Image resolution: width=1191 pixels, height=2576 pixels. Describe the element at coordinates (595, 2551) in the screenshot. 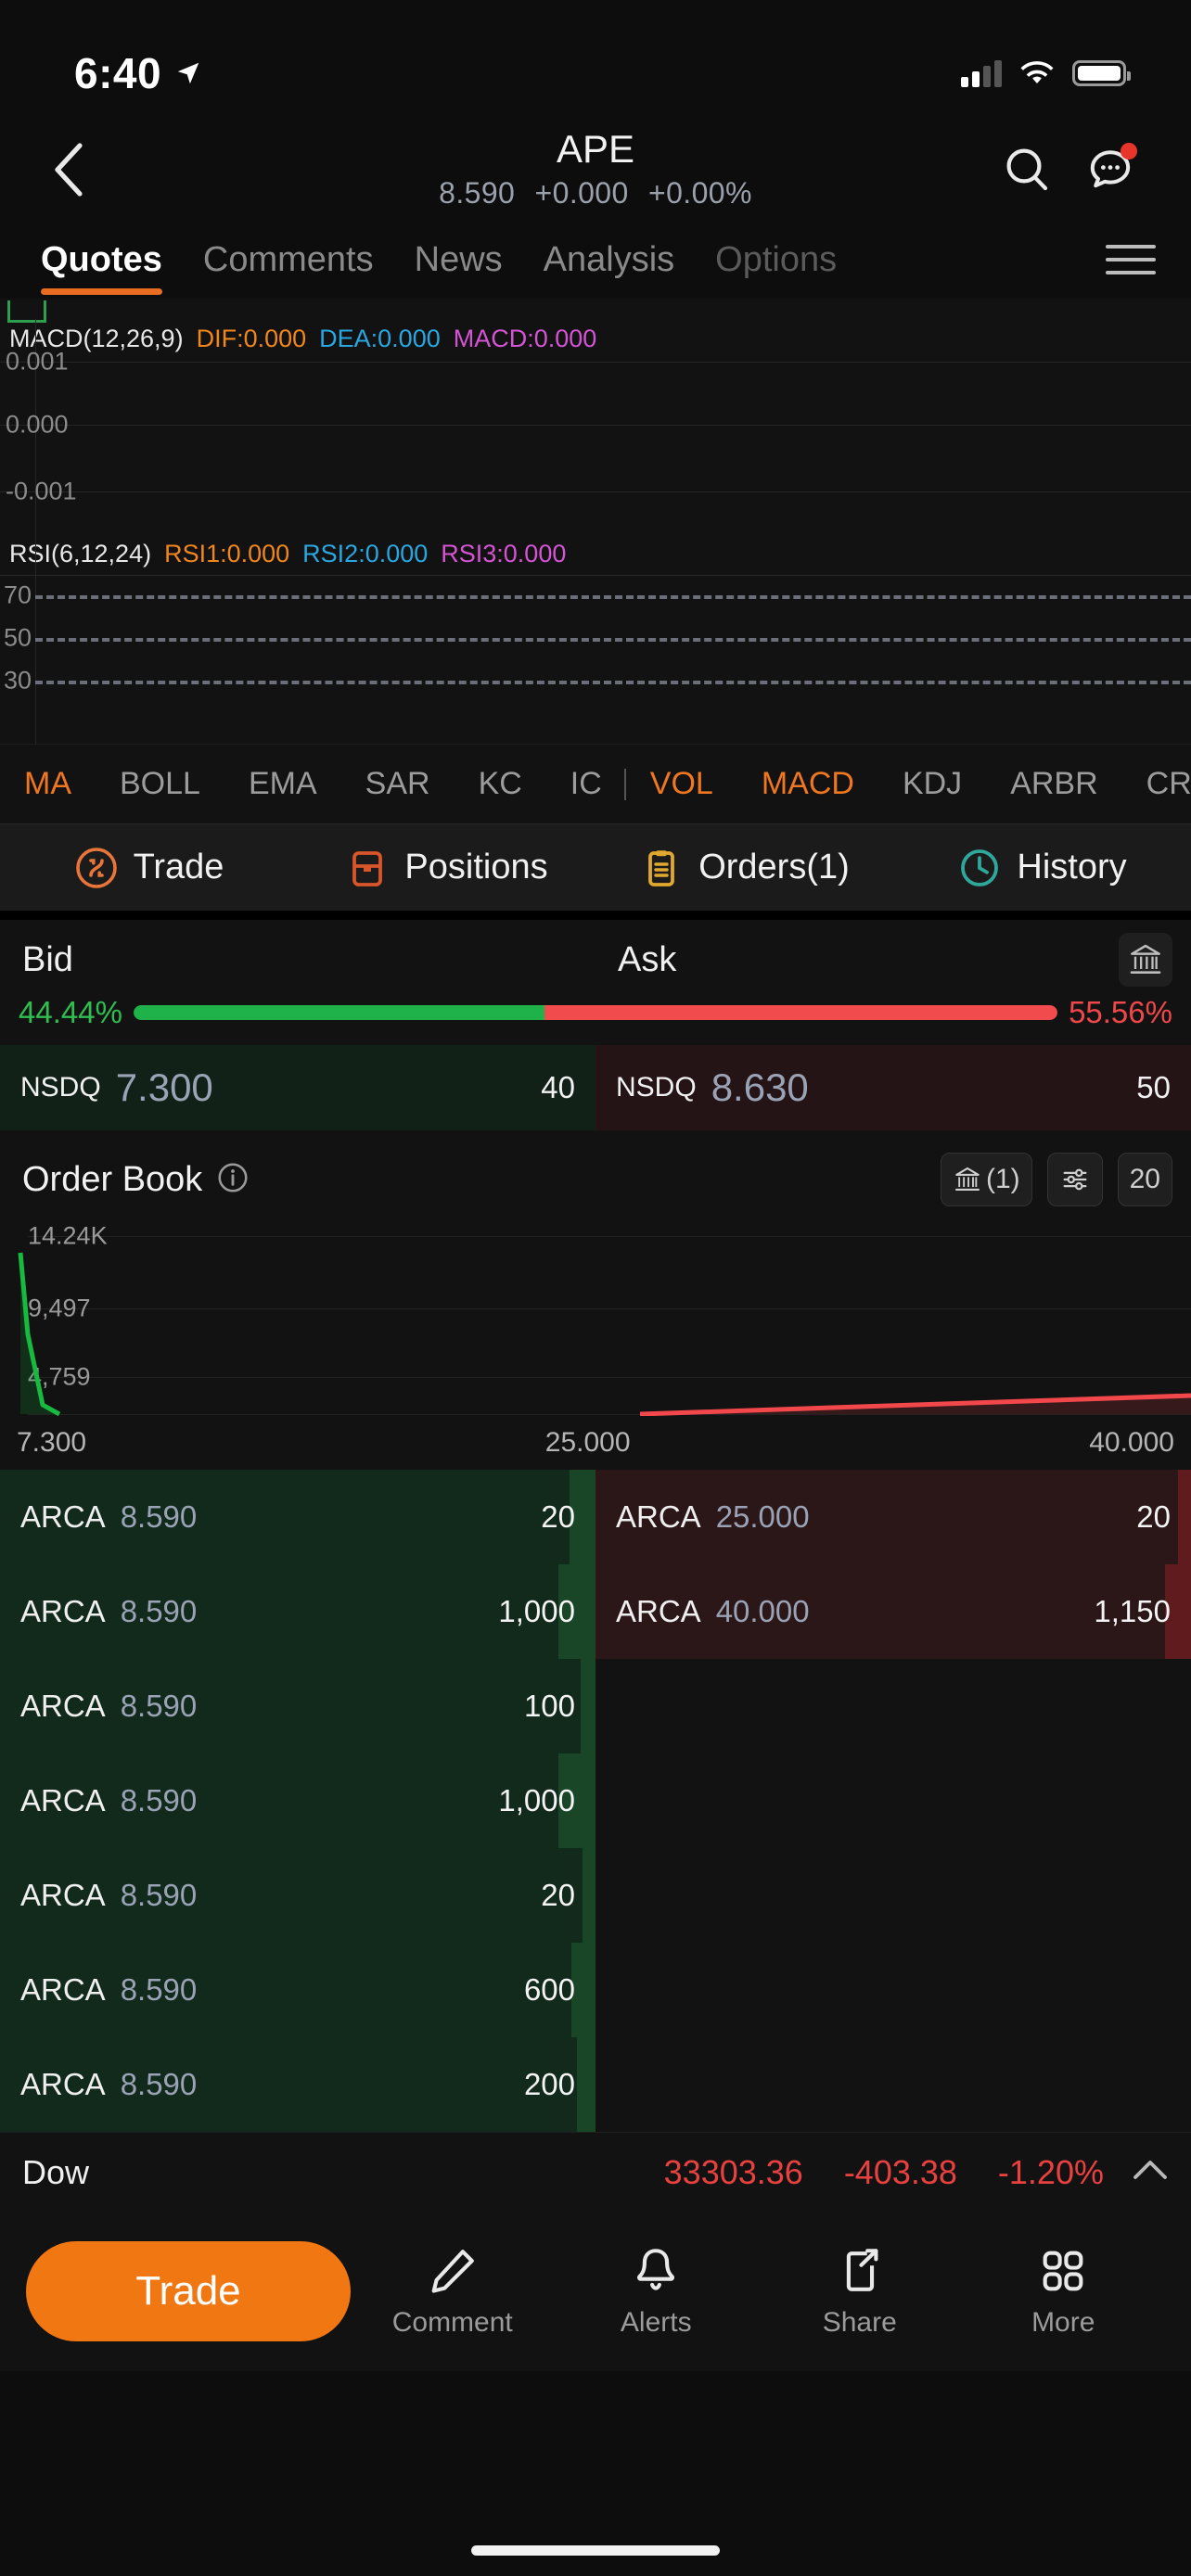

I see `home-indicator` at that location.